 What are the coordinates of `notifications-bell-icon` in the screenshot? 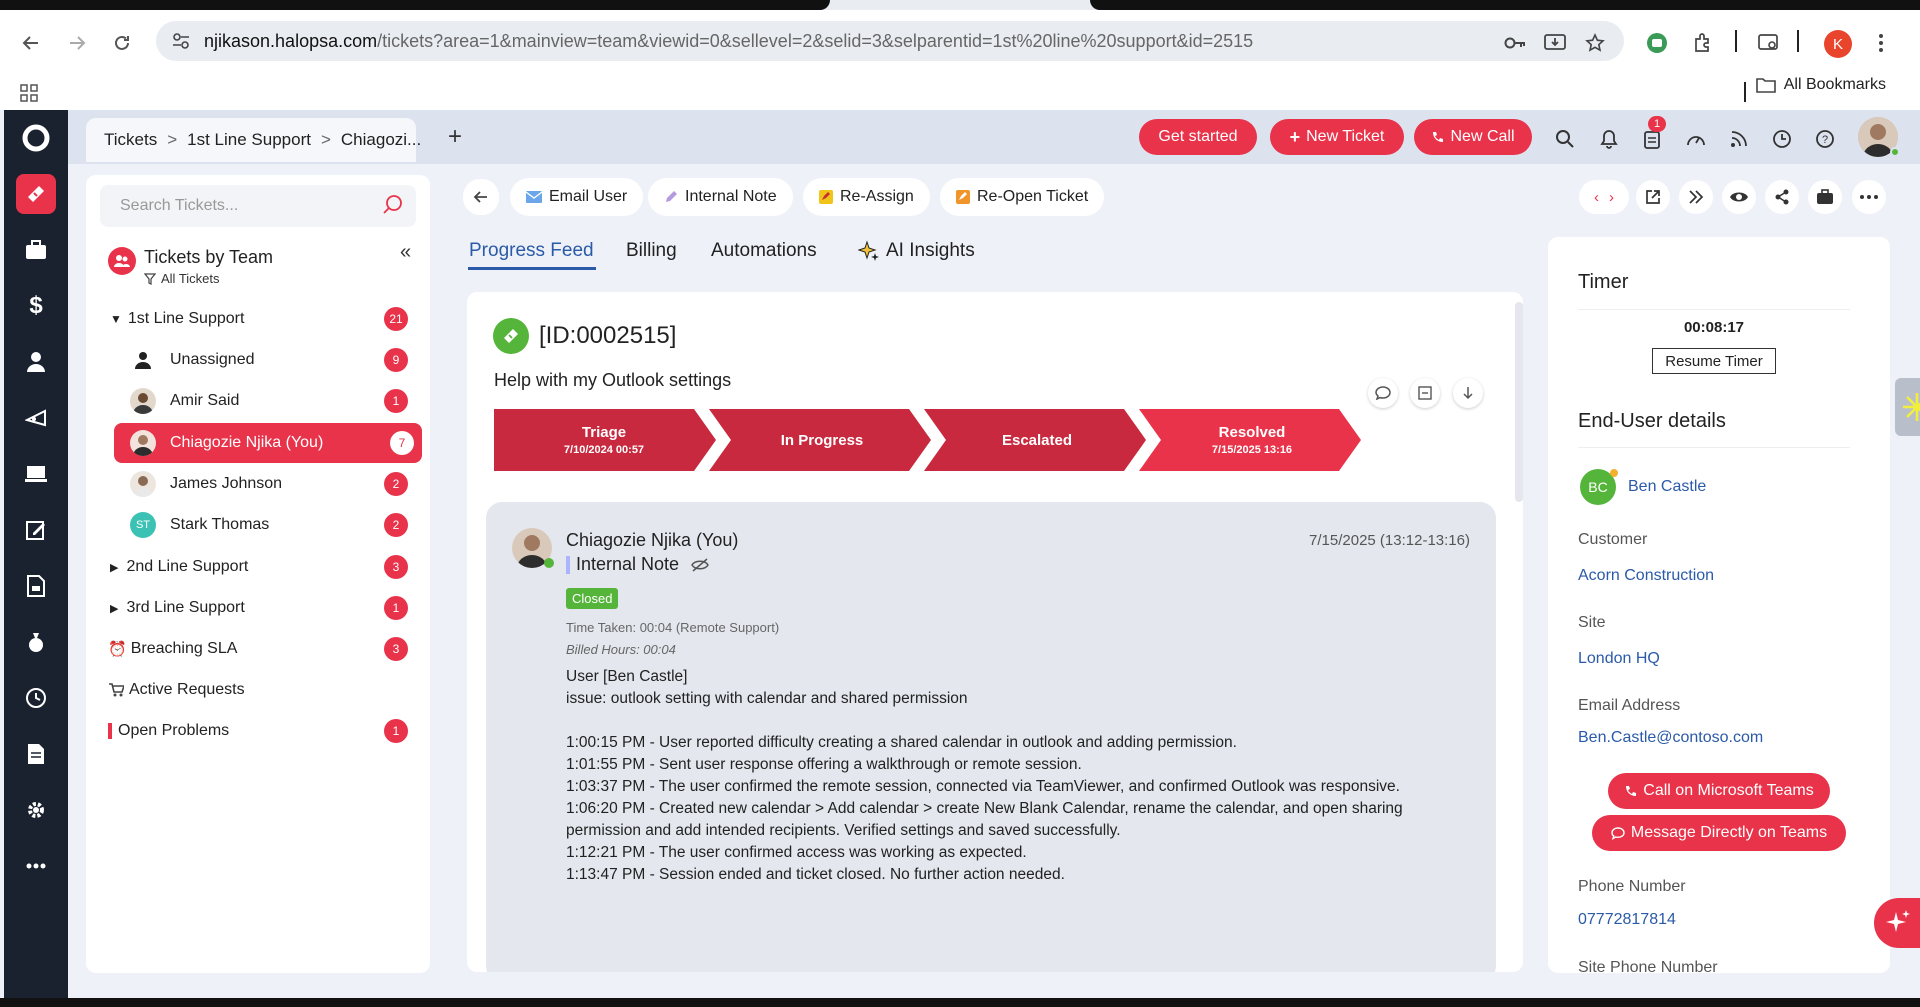 It's located at (1609, 139).